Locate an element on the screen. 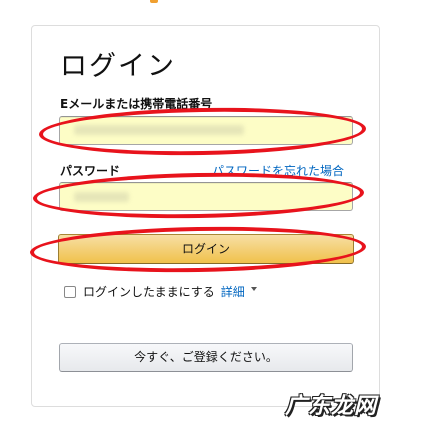  remember-me-checkbox is located at coordinates (70, 291).